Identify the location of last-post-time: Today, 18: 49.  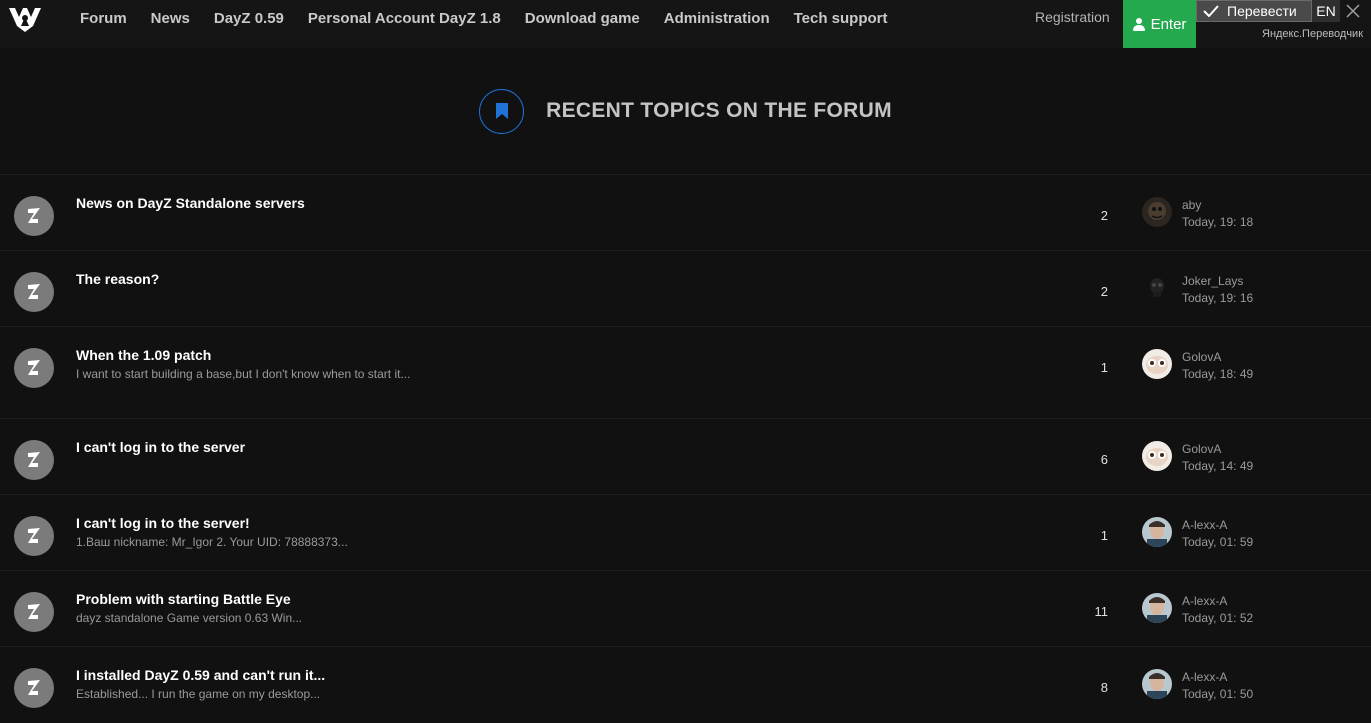
(1218, 374).